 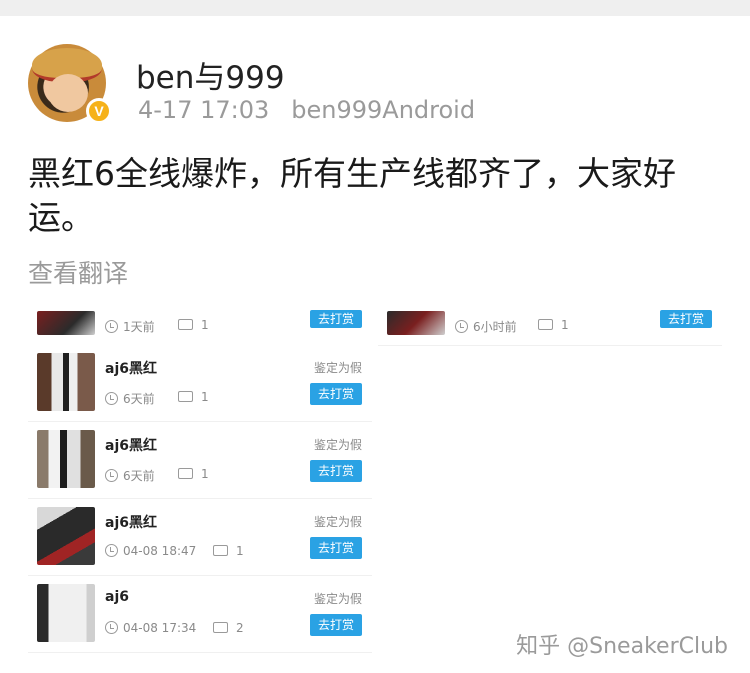 What do you see at coordinates (210, 74) in the screenshot?
I see `username: ben与999` at bounding box center [210, 74].